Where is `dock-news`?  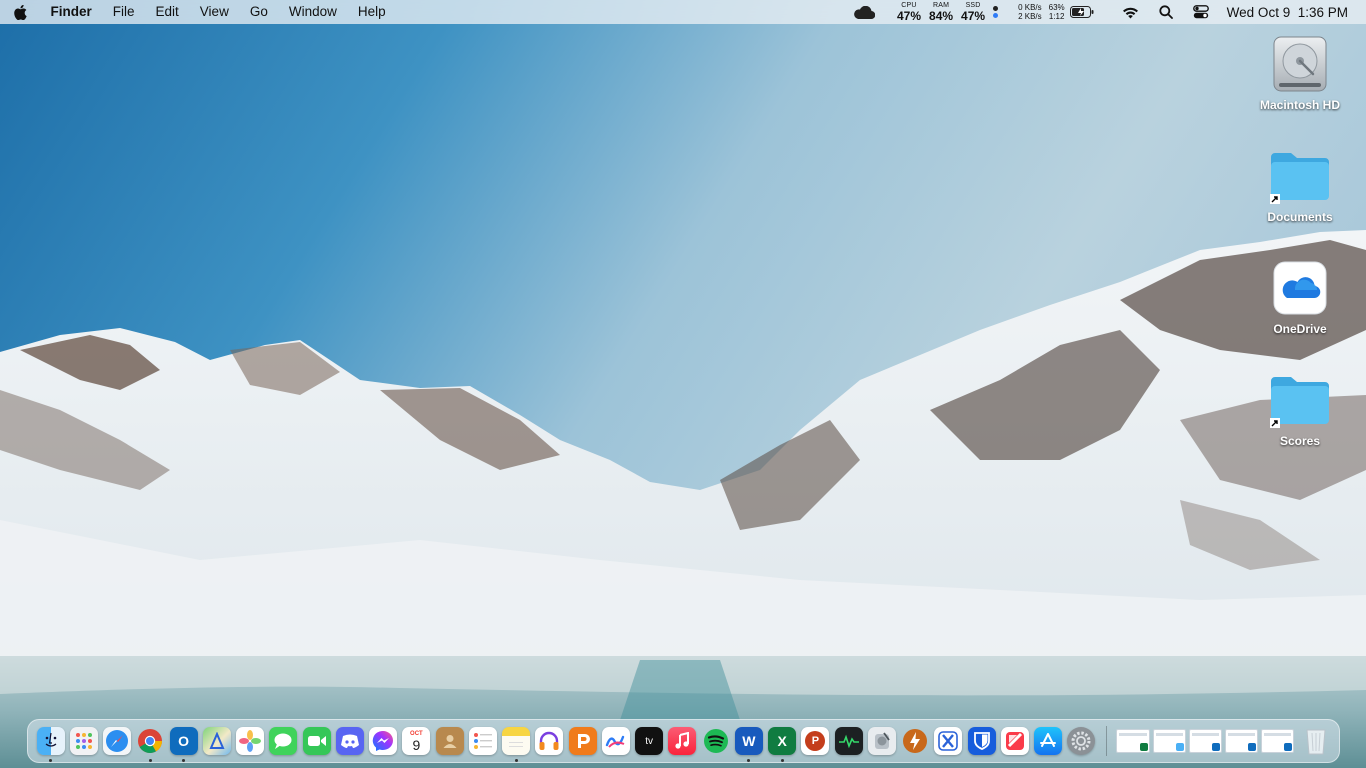
dock-news is located at coordinates (1014, 741).